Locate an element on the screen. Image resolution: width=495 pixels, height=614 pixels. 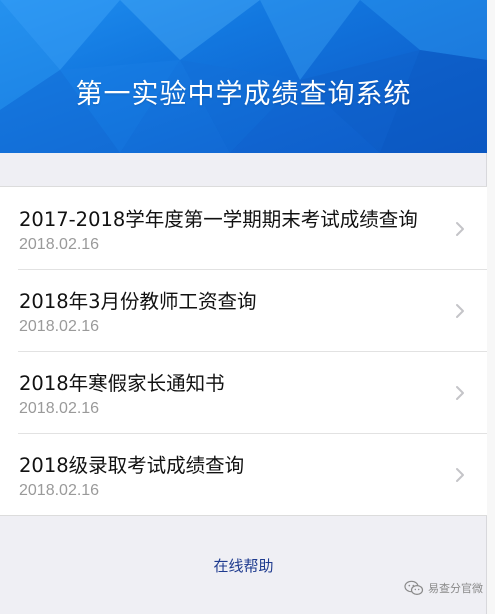
list-item-title: 2017-2018学年度第一学期期末考试成绩查询 is located at coordinates (218, 219).